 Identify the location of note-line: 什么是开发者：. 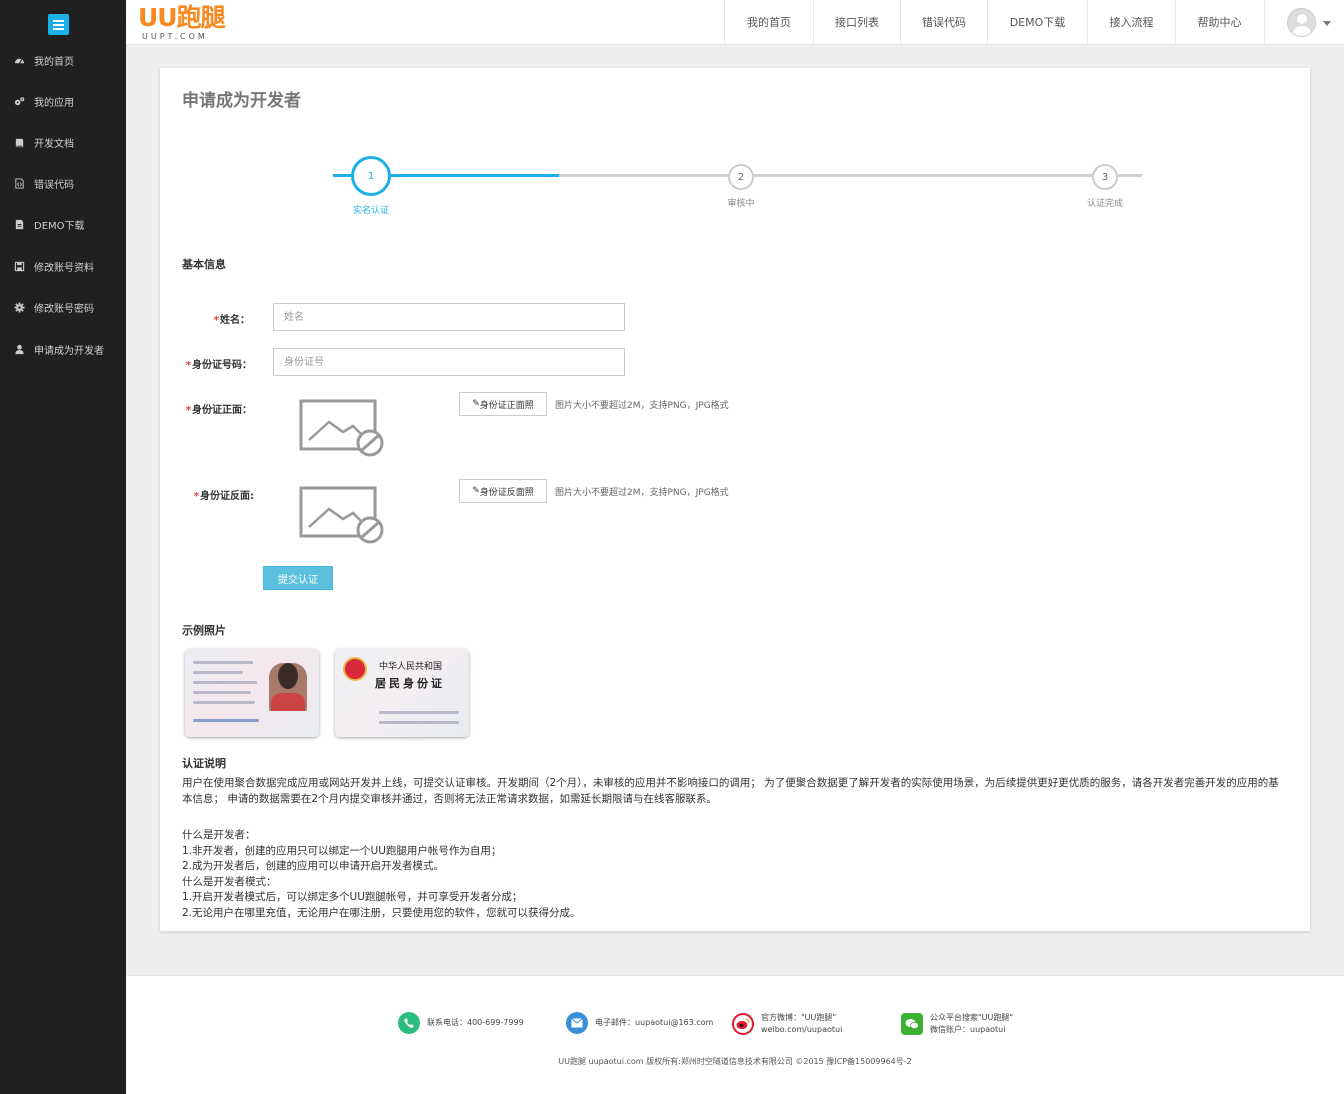
(219, 835).